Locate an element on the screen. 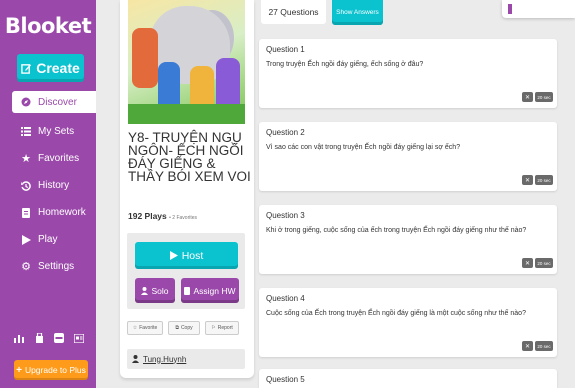 Image resolution: width=575 pixels, height=388 pixels. plays-count: 192 Plays • 2 Favorites is located at coordinates (162, 216).